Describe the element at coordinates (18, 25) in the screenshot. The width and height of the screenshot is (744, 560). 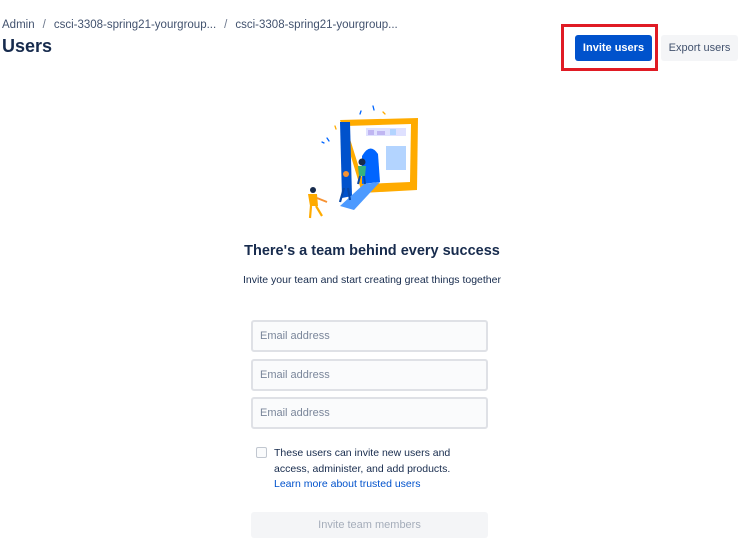
I see `breadcrumb-item-admin: Admin` at that location.